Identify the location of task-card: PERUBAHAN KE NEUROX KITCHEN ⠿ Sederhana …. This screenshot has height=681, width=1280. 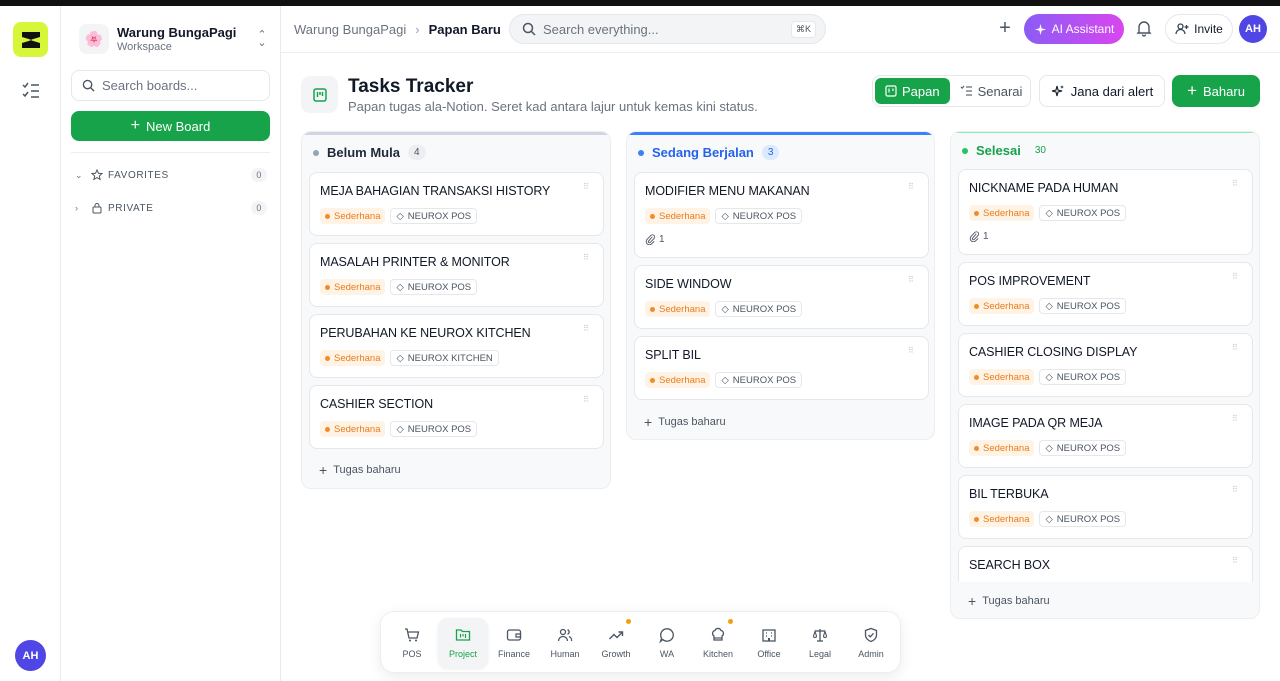
(456, 346).